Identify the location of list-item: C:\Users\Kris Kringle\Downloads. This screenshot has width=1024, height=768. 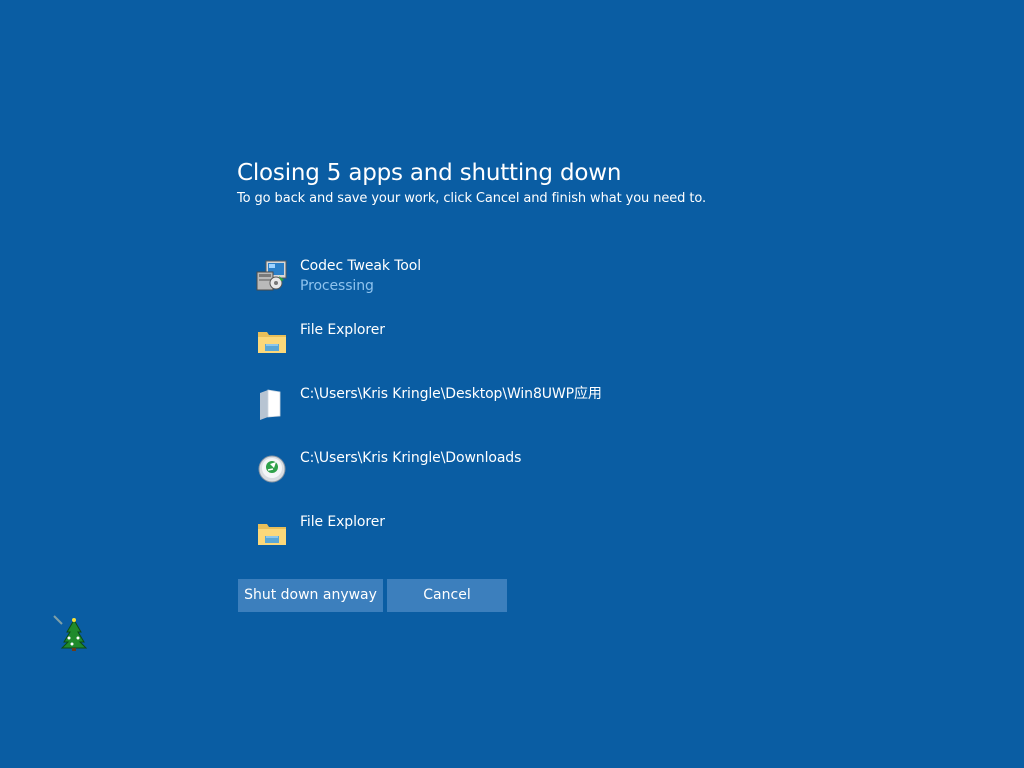
(554, 478).